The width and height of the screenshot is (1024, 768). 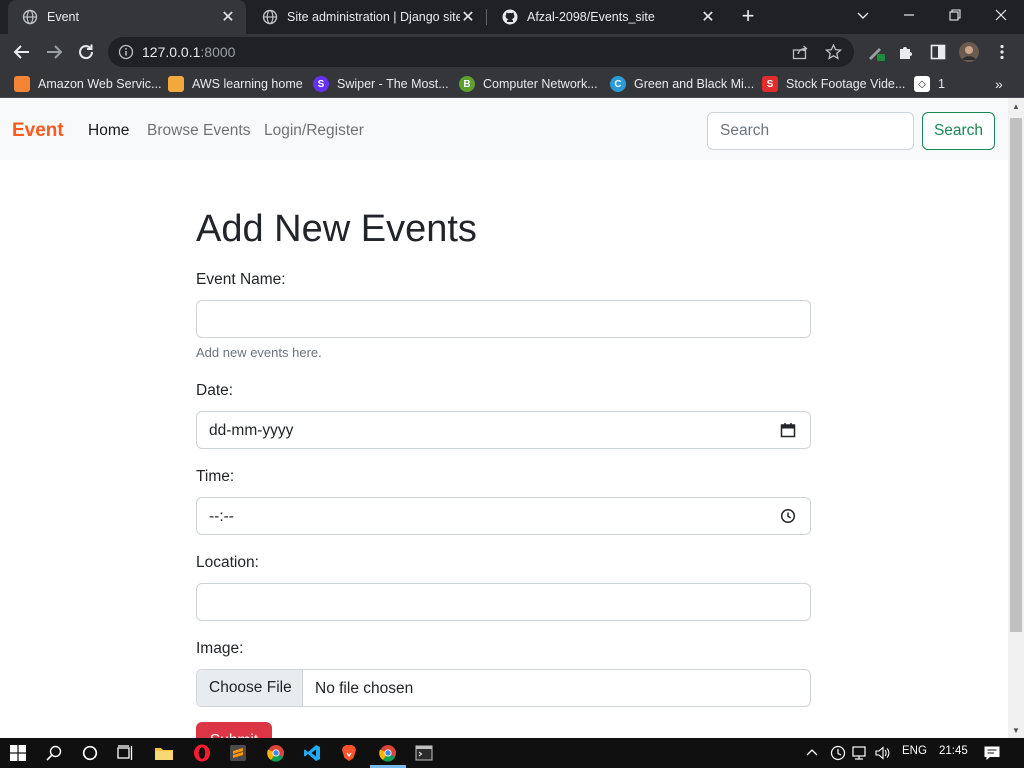 I want to click on close-icon, so click(x=1001, y=15).